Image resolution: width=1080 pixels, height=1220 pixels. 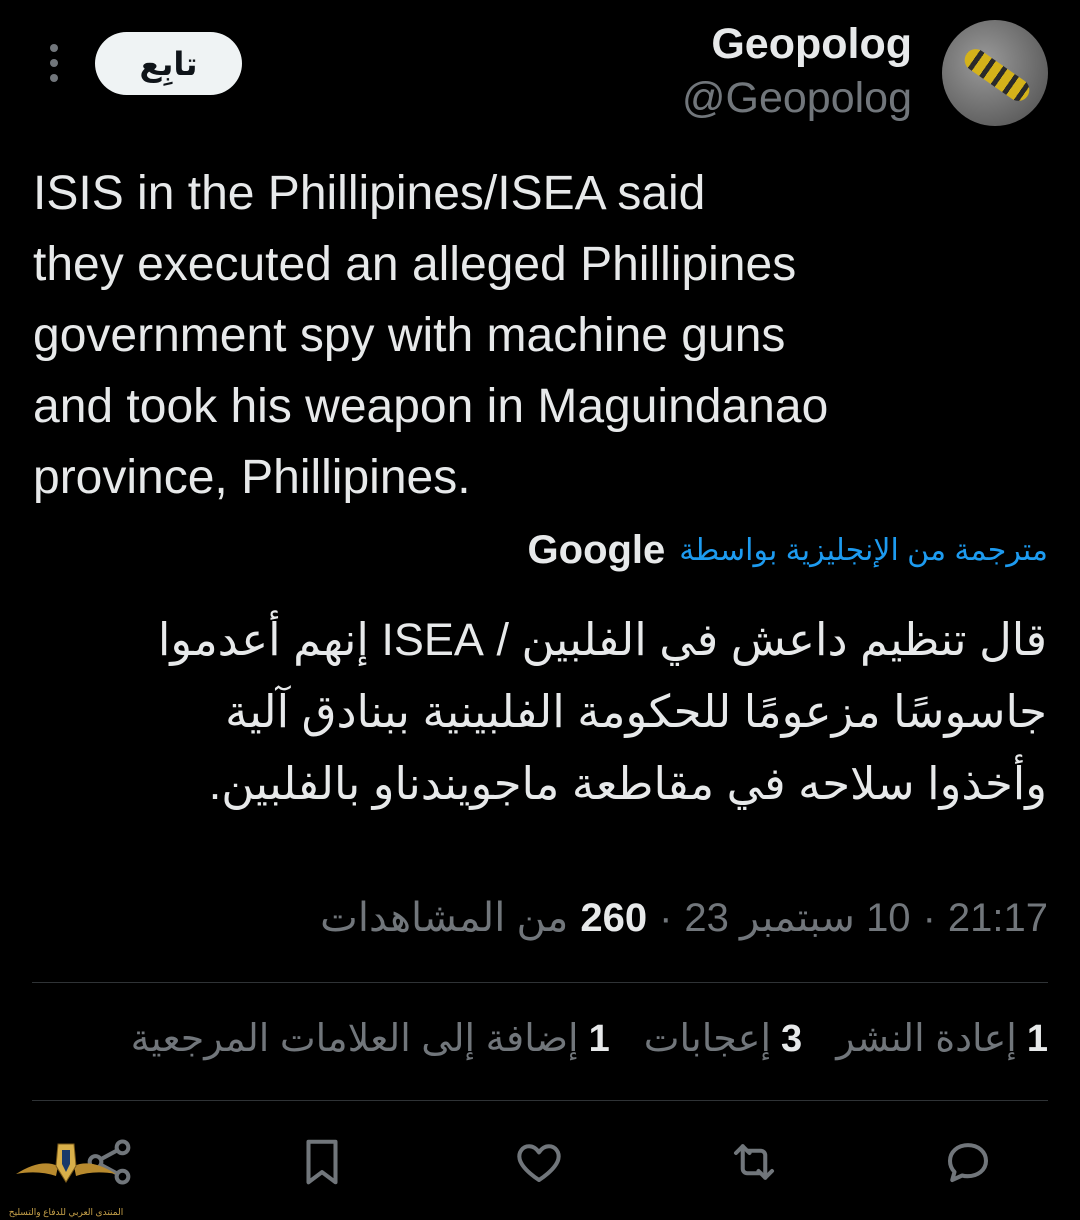 What do you see at coordinates (1037, 1039) in the screenshot?
I see `retweets-count: 1` at bounding box center [1037, 1039].